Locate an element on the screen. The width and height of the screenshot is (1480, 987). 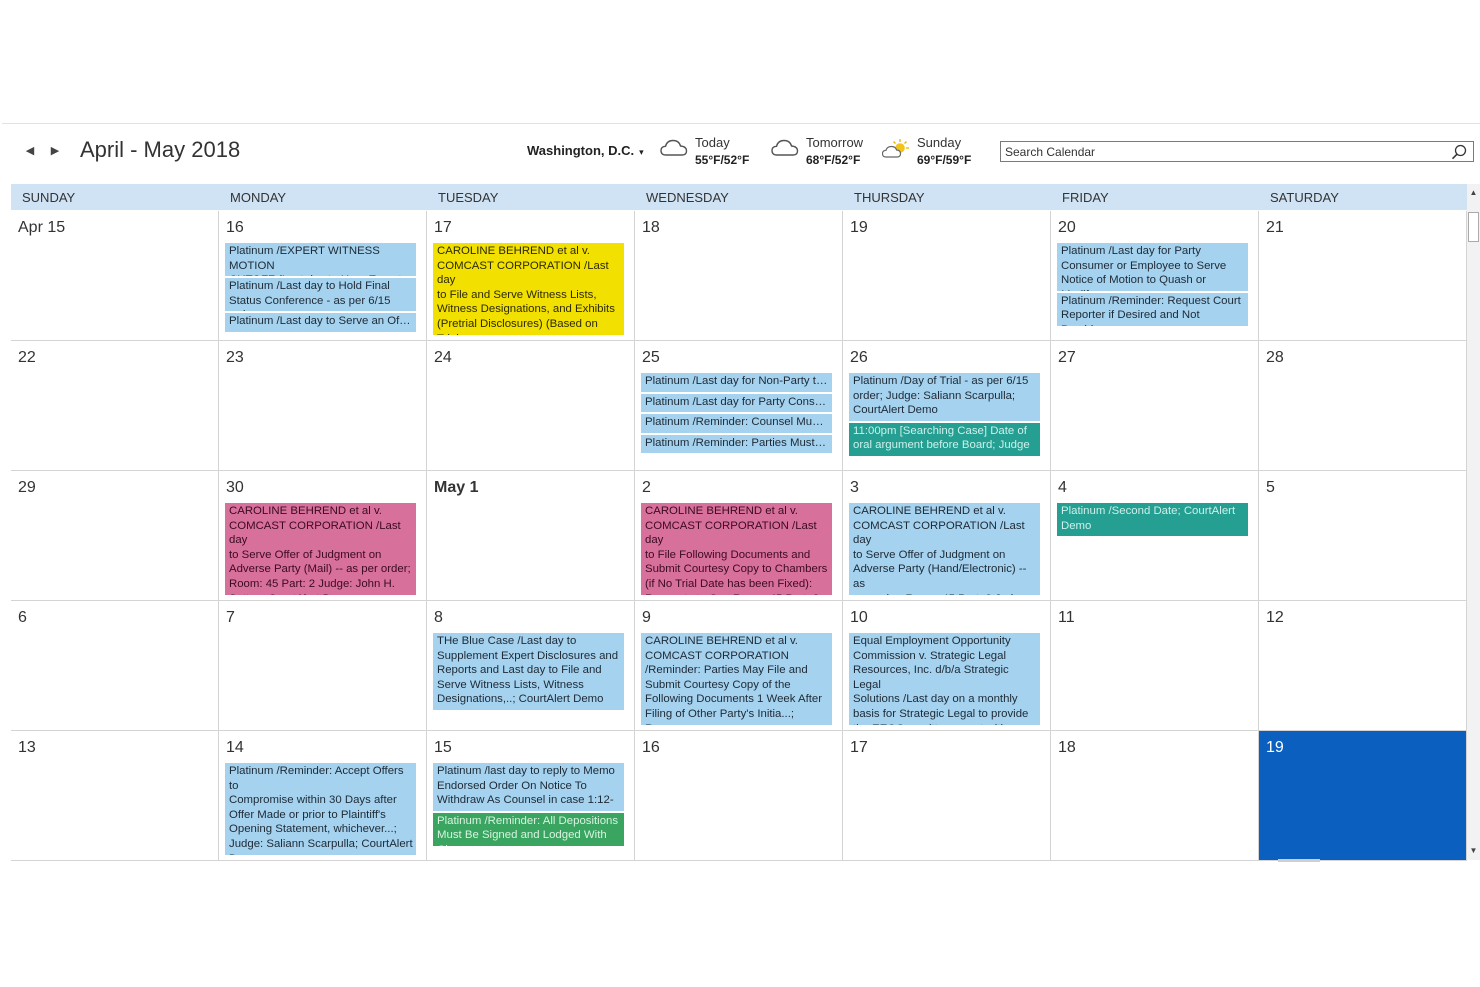
horizontal-scroll-thumb is located at coordinates (1299, 860).